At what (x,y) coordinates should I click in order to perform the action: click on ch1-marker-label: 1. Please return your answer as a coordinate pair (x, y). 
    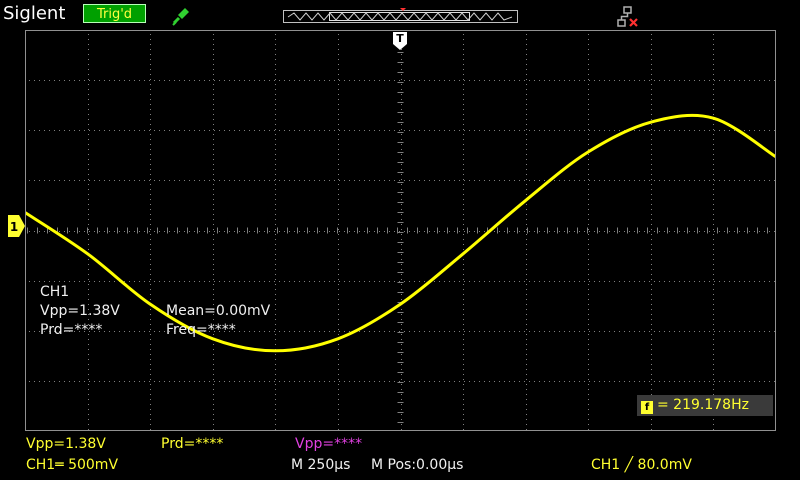
    Looking at the image, I should click on (14, 227).